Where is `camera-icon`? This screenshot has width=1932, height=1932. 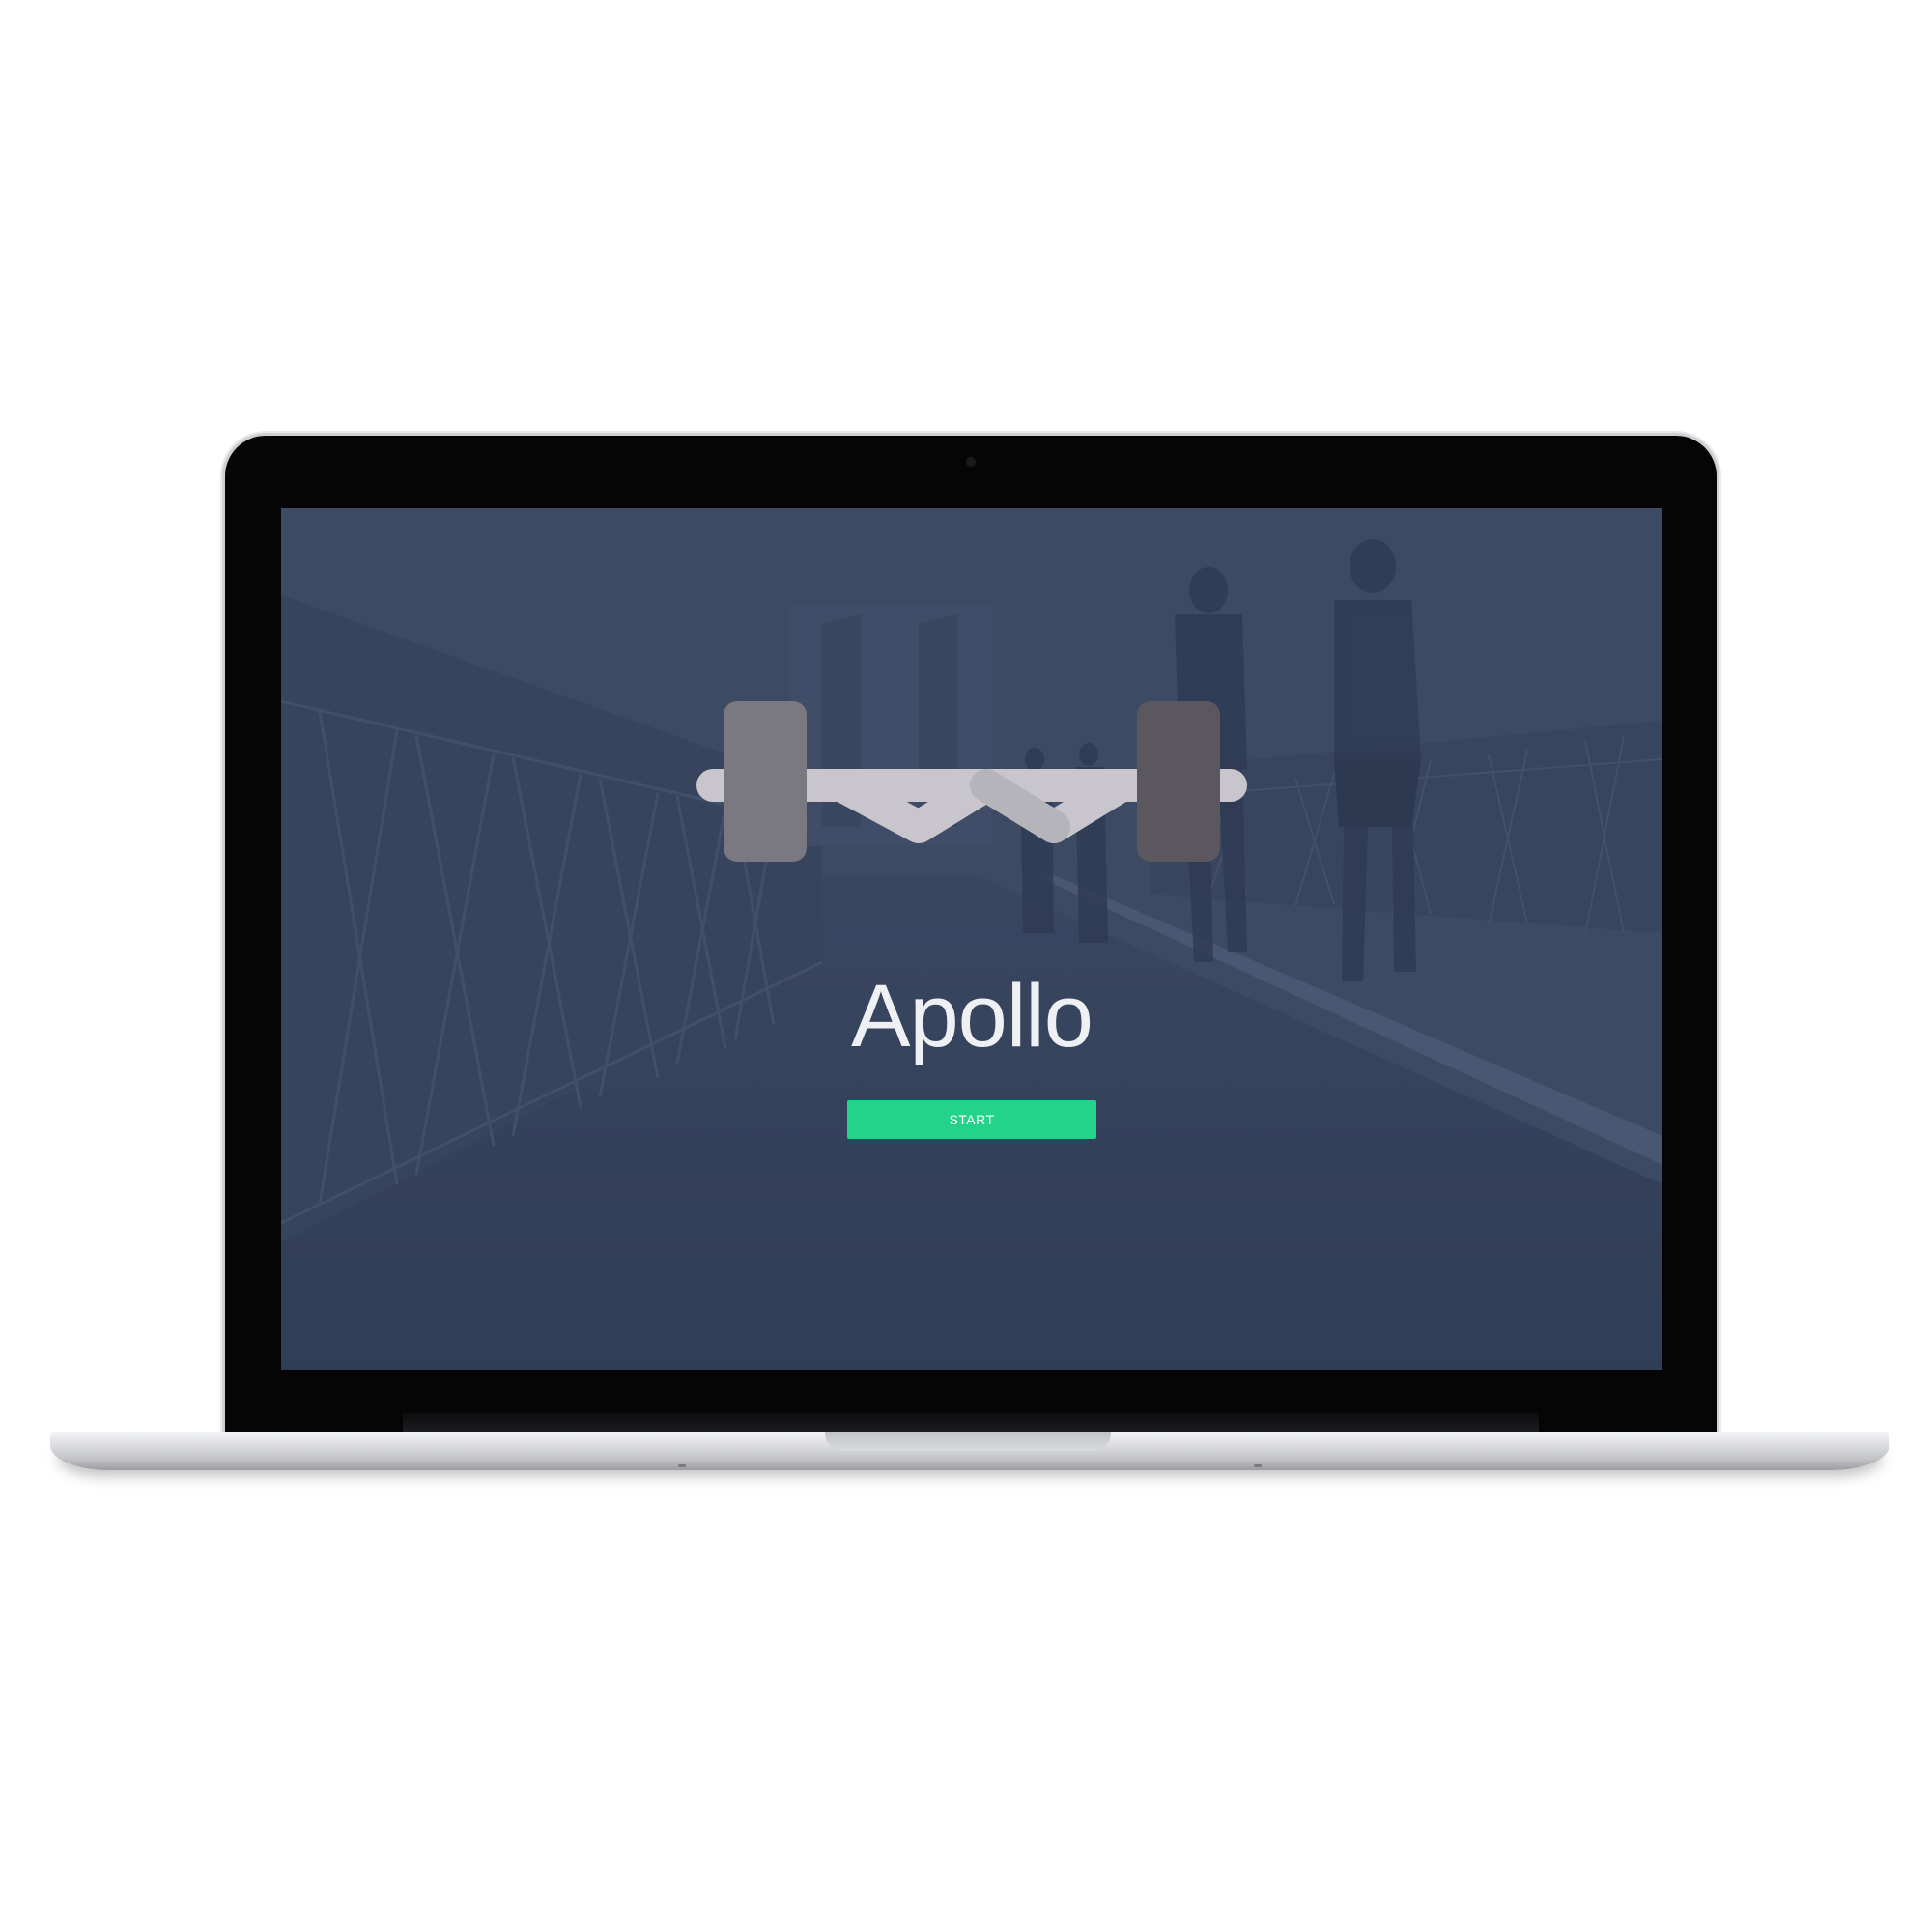 camera-icon is located at coordinates (971, 462).